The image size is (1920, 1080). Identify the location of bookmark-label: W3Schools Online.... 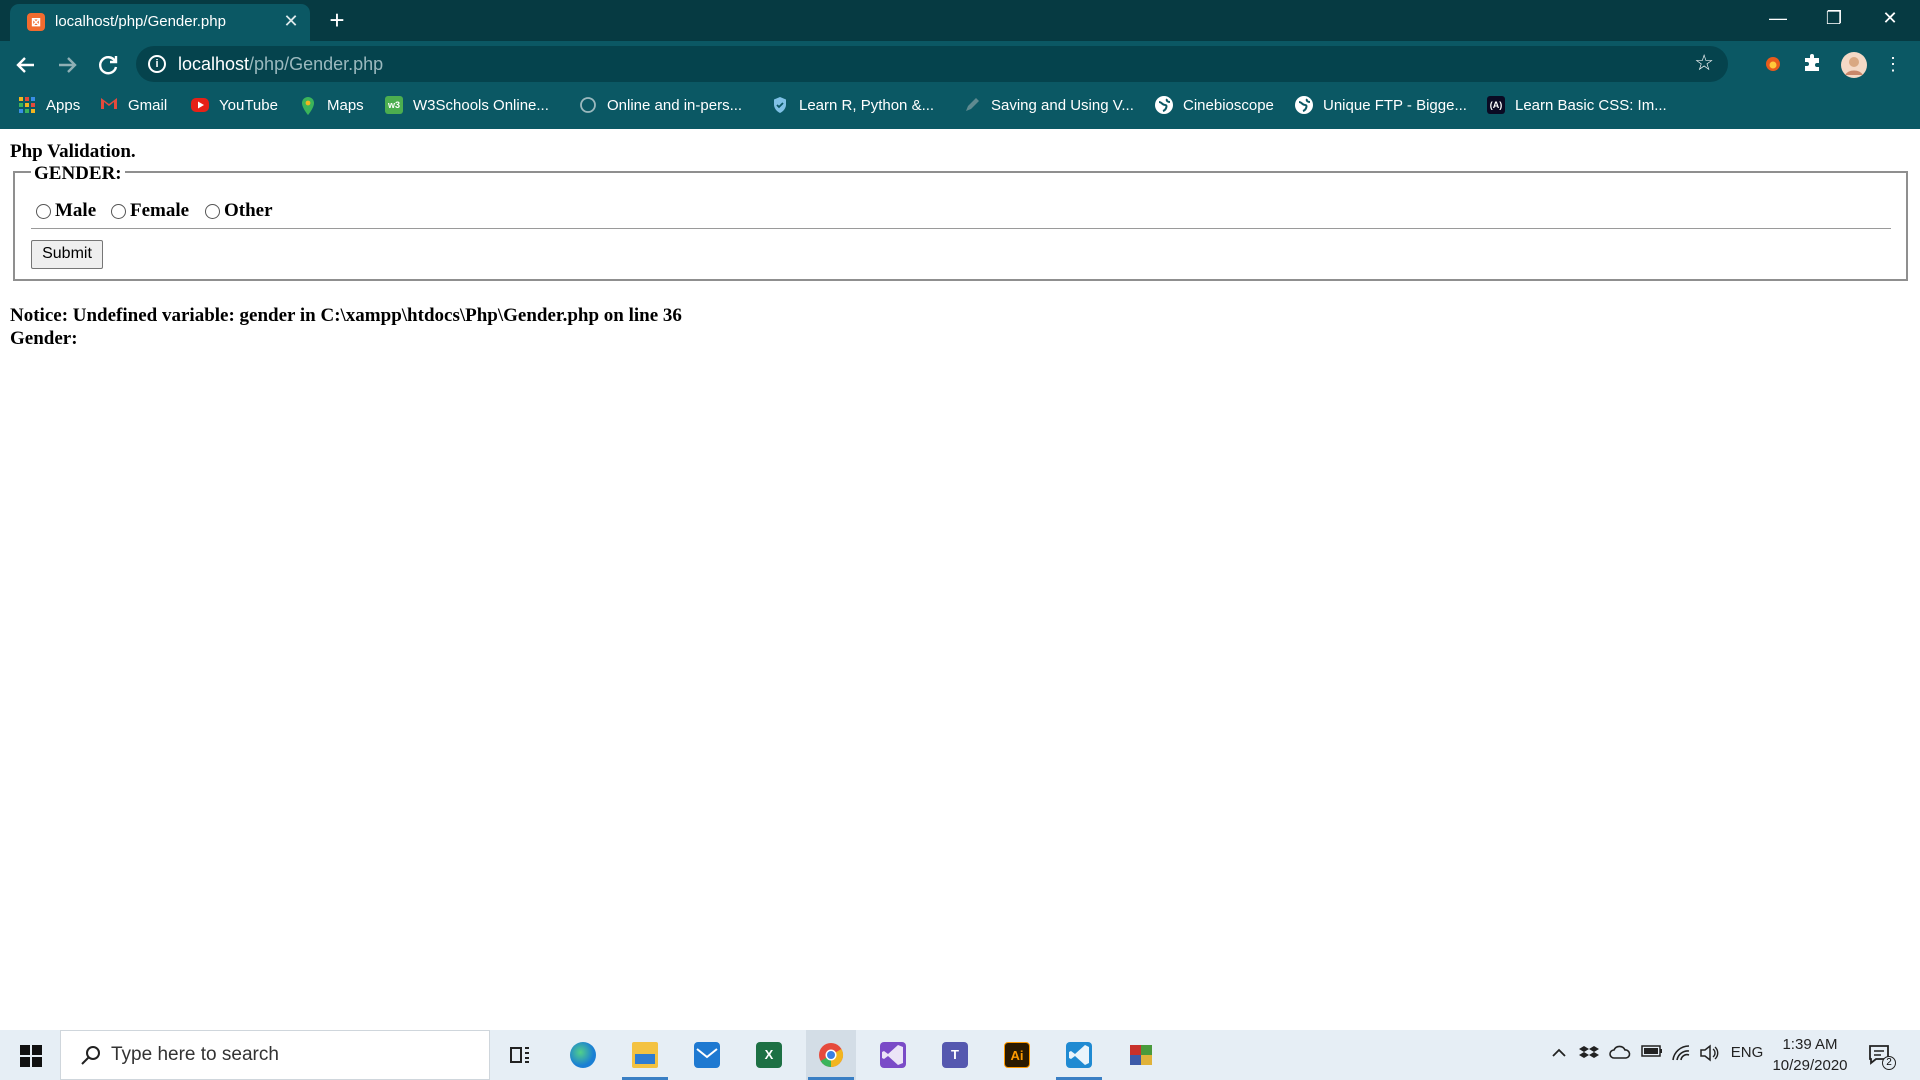
(481, 105).